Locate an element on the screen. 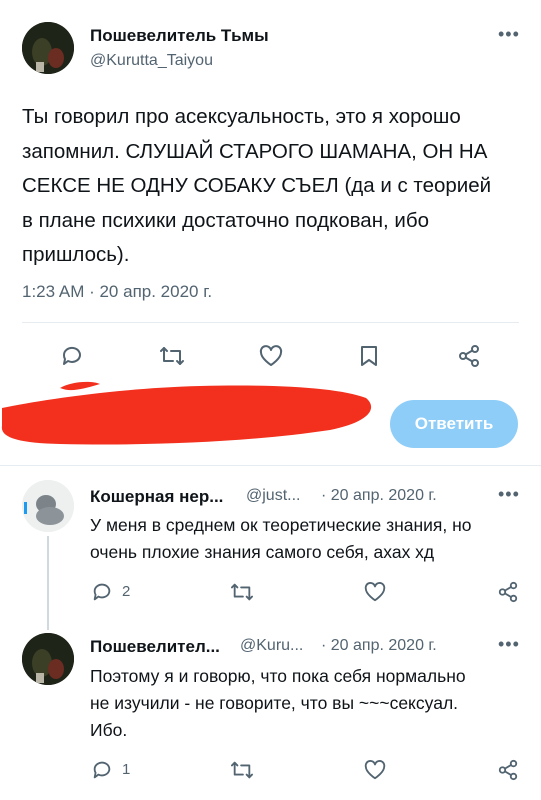  tweet-timestamp: 1:23 AM · 20 апр. 2020 г. is located at coordinates (117, 292).